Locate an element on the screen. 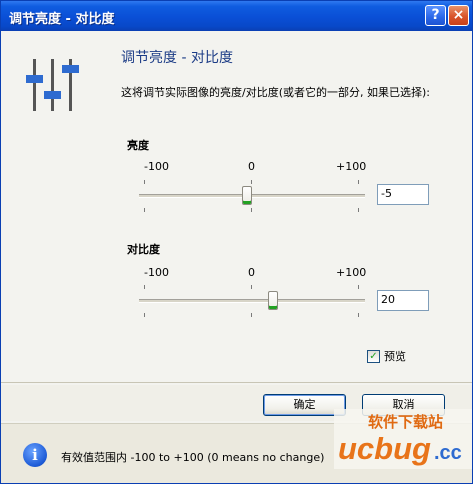 The image size is (473, 484). brightness-slider is located at coordinates (252, 196).